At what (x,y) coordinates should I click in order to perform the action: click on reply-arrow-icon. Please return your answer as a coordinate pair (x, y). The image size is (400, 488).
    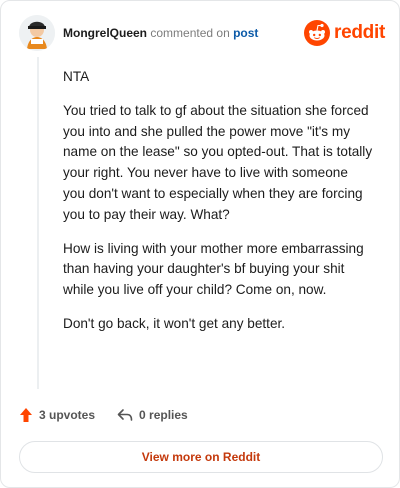
    Looking at the image, I should click on (125, 415).